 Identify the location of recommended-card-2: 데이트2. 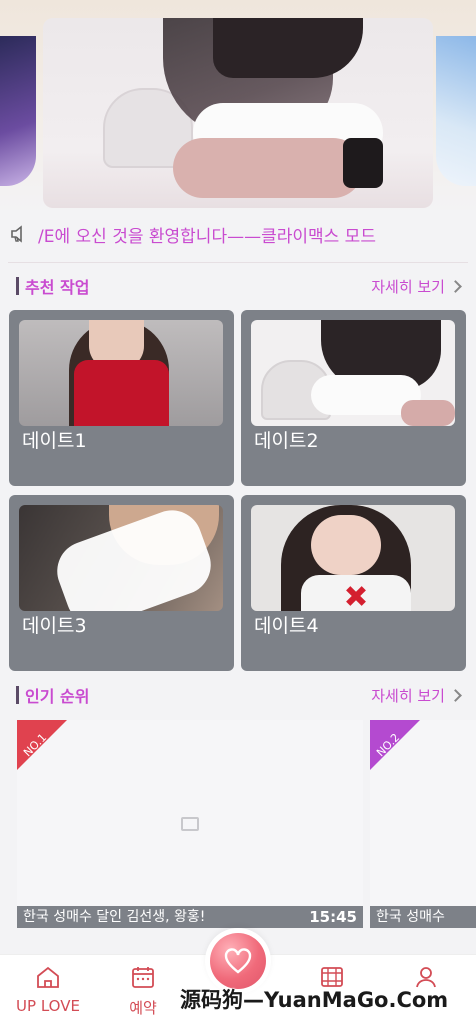
(353, 398).